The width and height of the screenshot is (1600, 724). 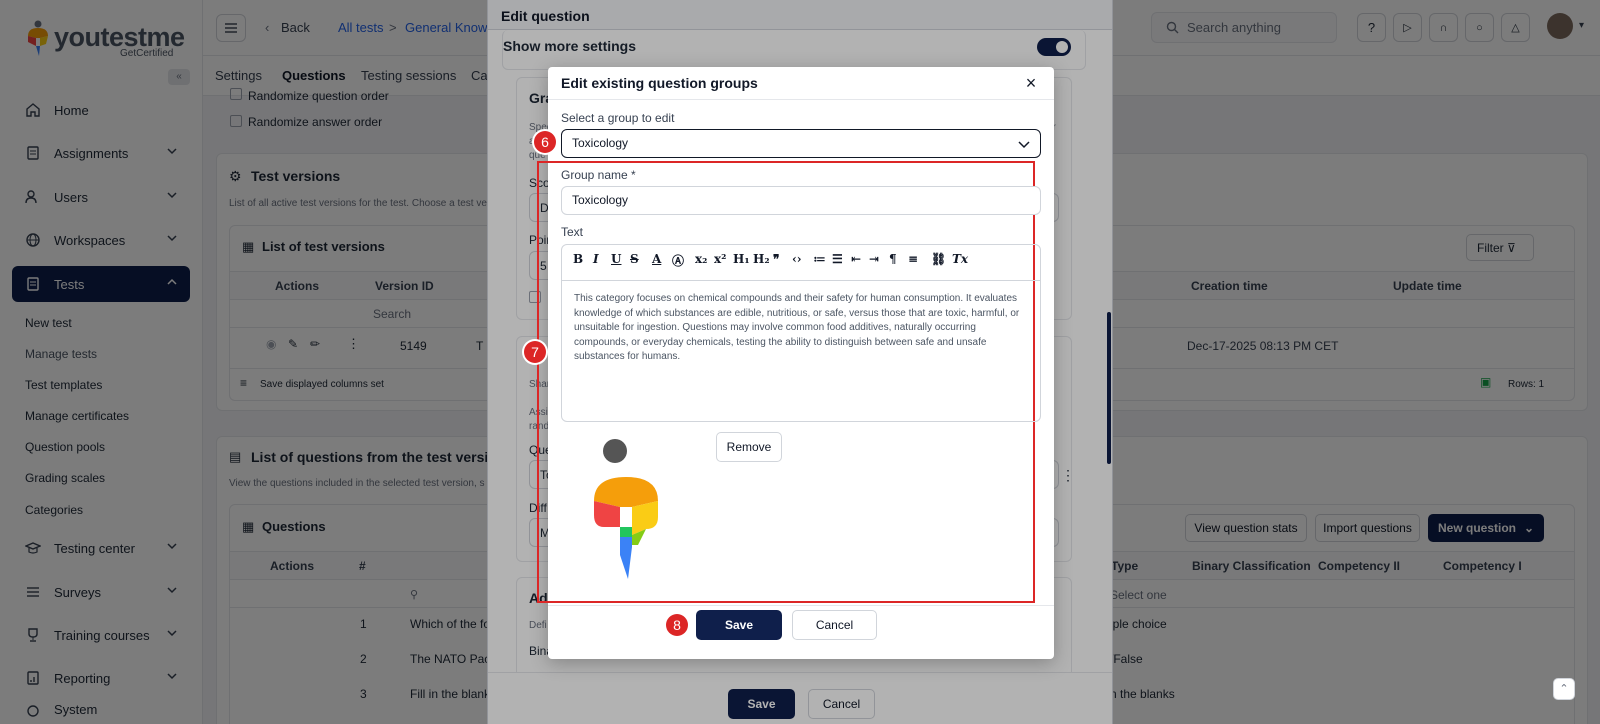 I want to click on outdent-icon: ⇤, so click(x=856, y=259).